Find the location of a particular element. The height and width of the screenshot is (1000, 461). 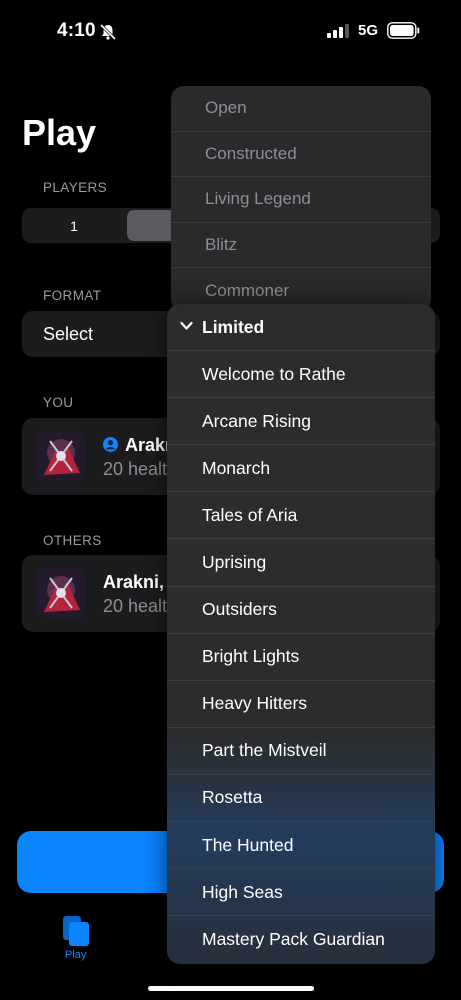

battery-icon is located at coordinates (403, 30).